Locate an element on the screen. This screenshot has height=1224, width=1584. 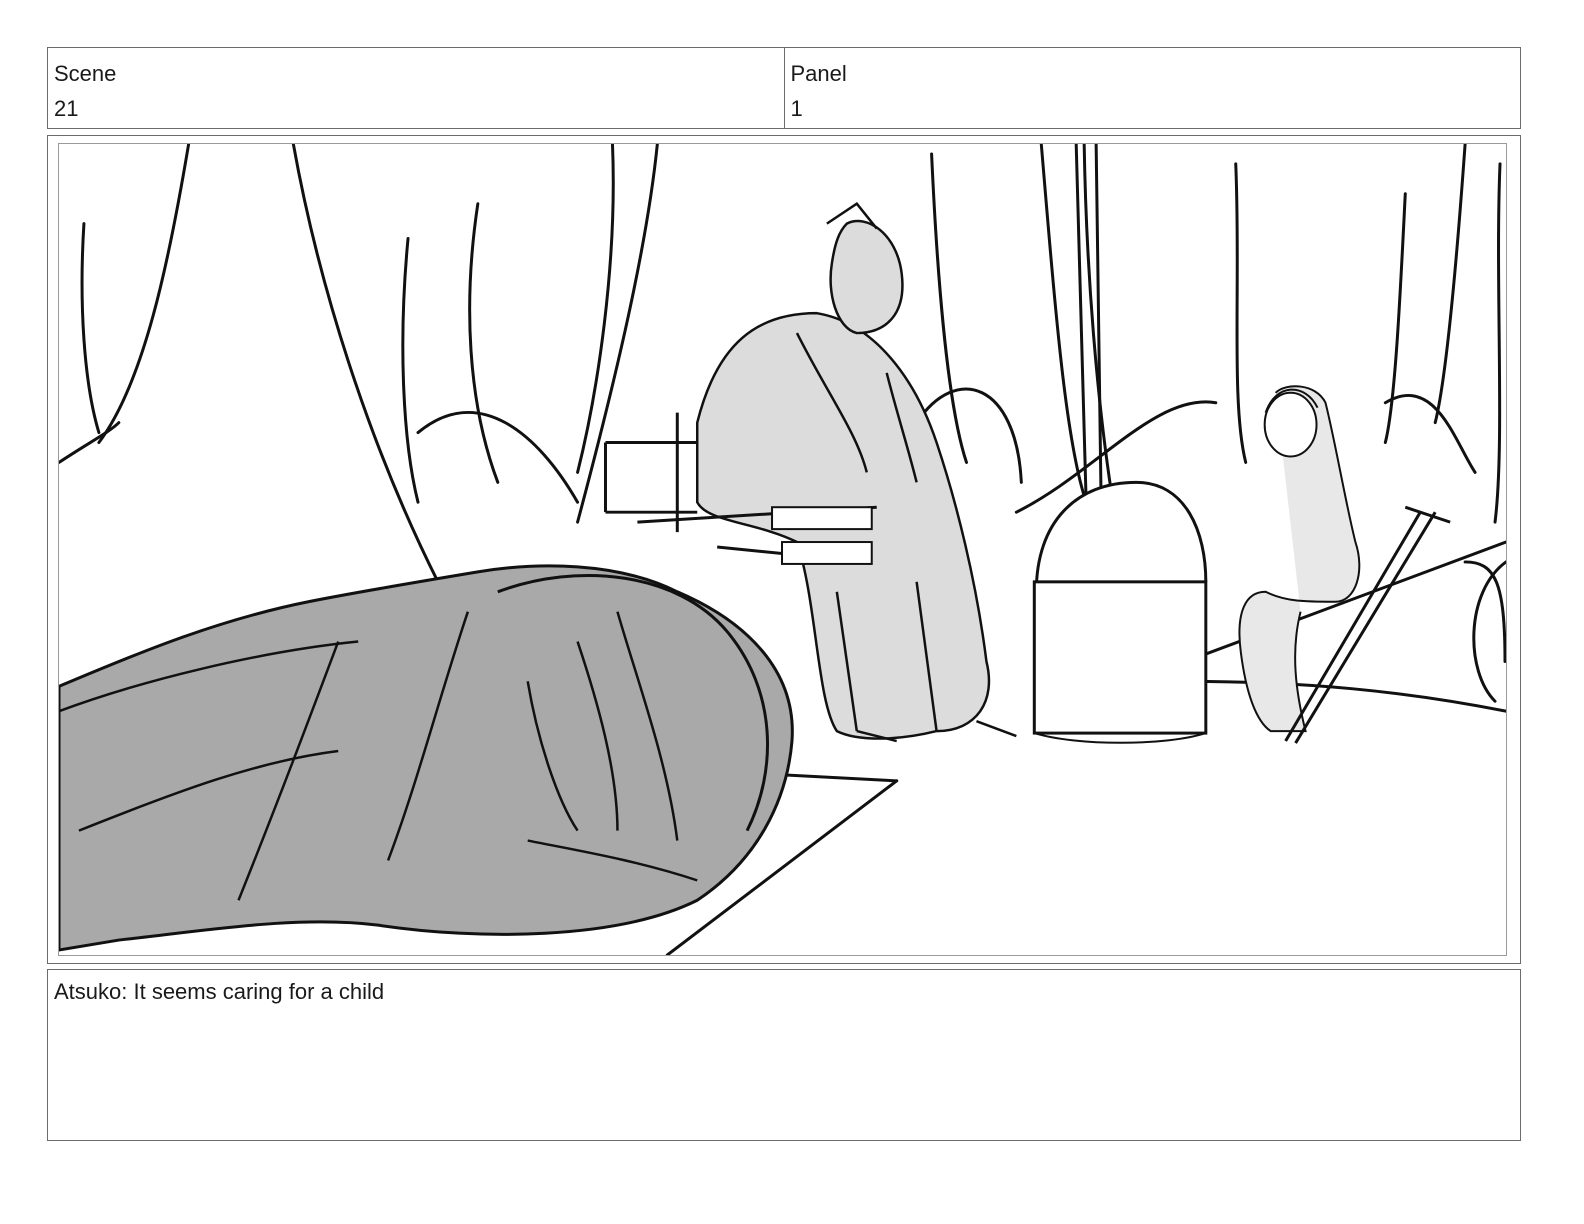
lamp-box is located at coordinates (1120, 612).